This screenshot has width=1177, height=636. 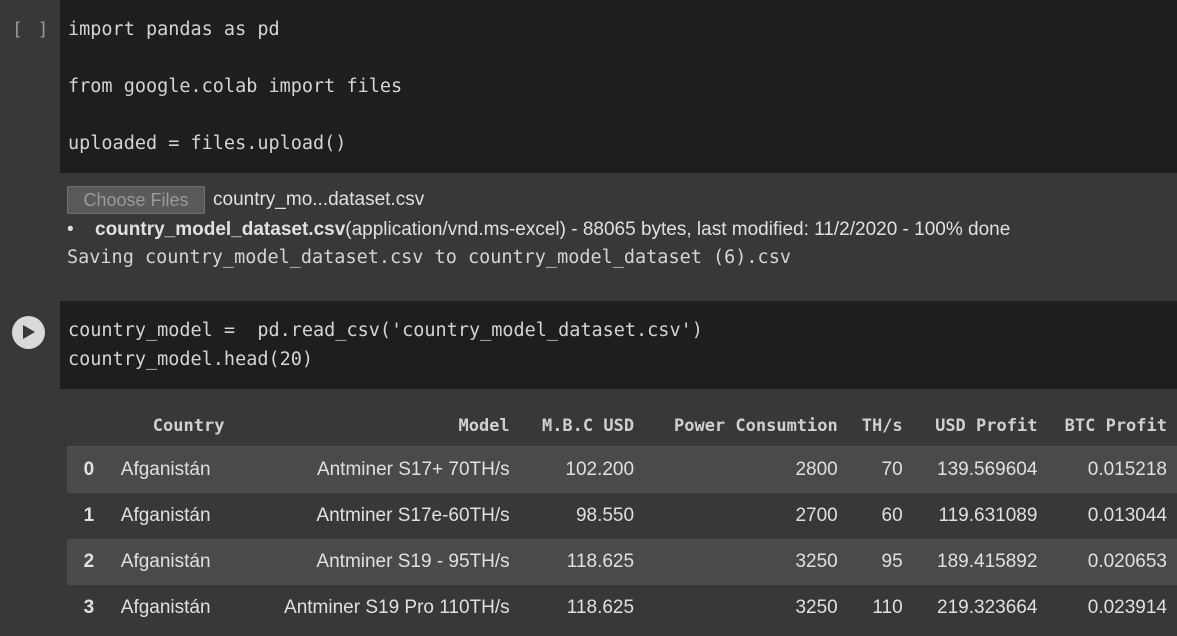 I want to click on column-header-mbc-usd: M.B.C USD, so click(x=582, y=426).